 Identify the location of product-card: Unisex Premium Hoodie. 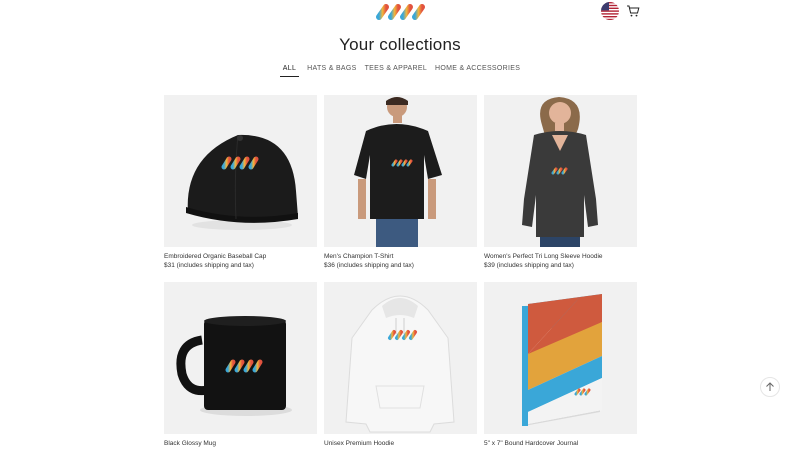
(400, 364).